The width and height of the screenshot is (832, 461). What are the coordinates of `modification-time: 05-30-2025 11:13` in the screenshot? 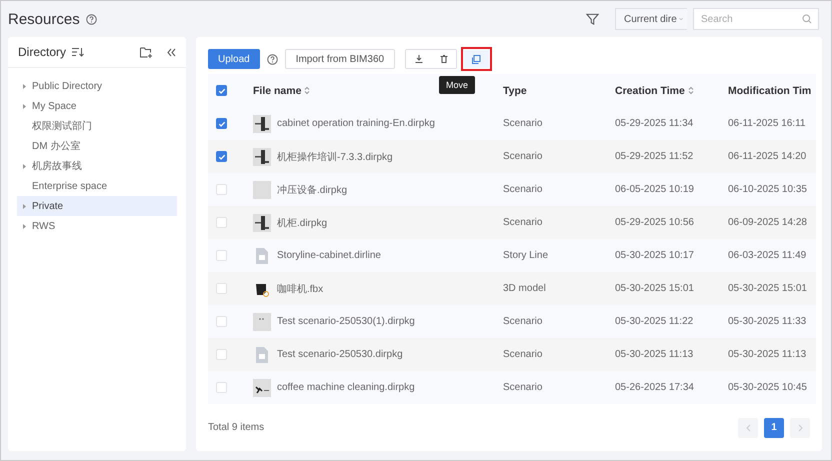 It's located at (768, 354).